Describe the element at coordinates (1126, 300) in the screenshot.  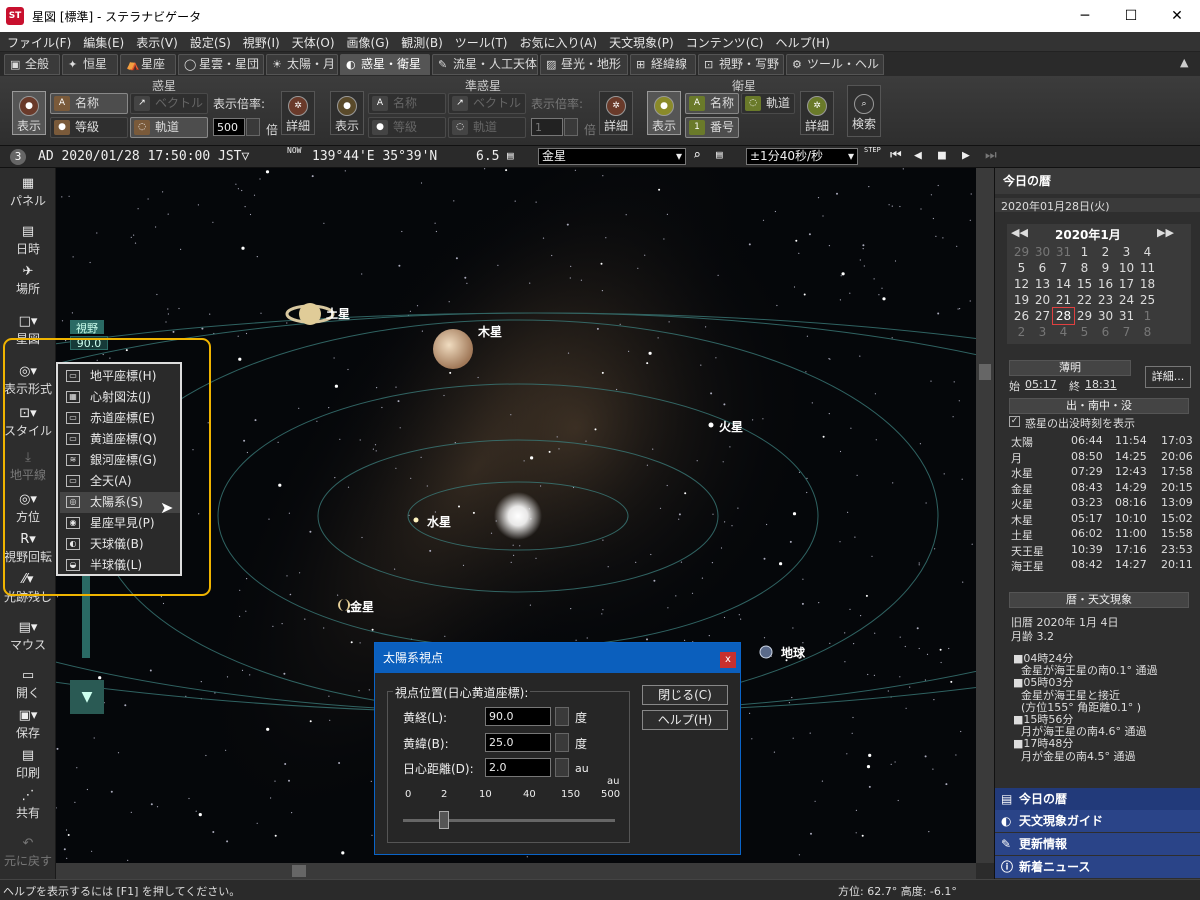
I see `calendar-day: 24` at that location.